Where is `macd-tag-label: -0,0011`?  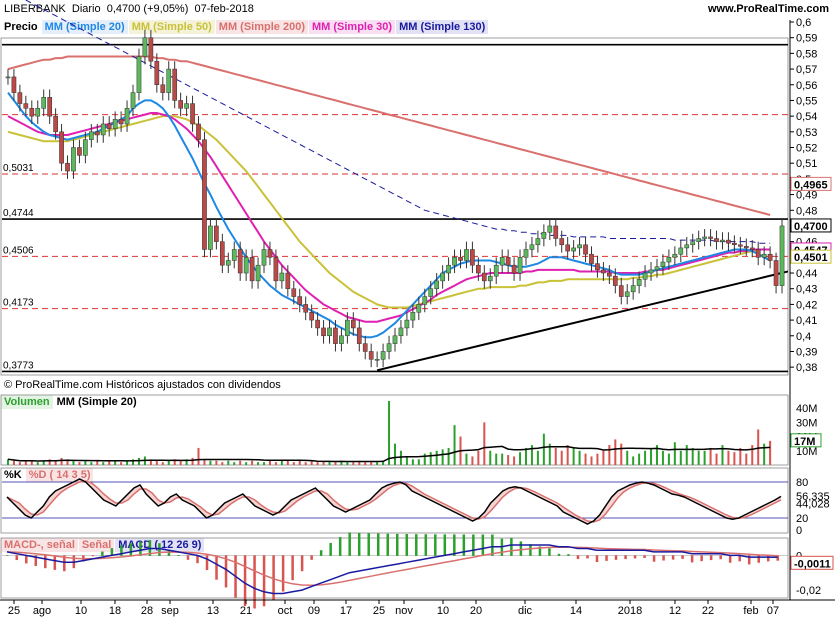
macd-tag-label: -0,0011 is located at coordinates (812, 564).